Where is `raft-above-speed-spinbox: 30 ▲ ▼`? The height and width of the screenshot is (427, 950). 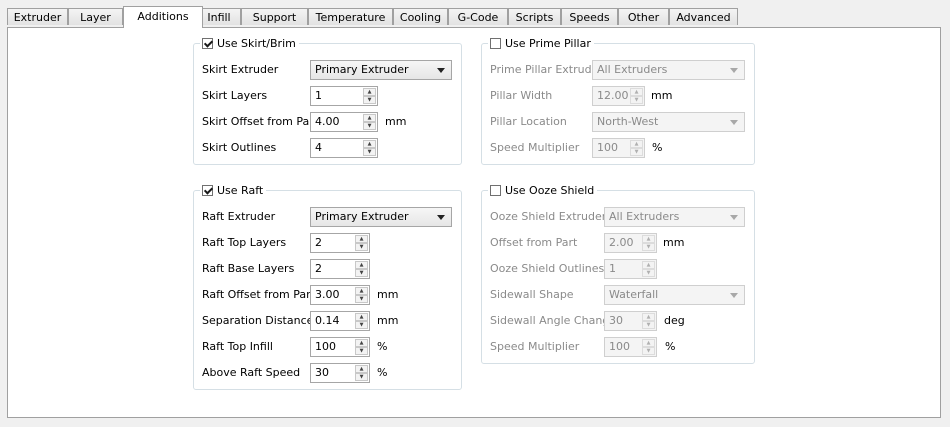 raft-above-speed-spinbox: 30 ▲ ▼ is located at coordinates (340, 373).